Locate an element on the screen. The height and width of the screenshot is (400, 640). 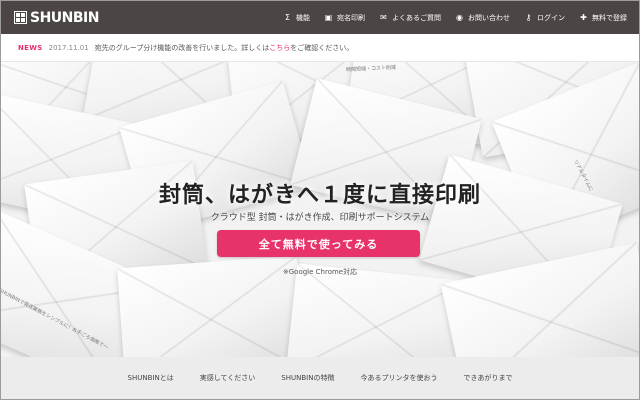
logo: SHUNBIN is located at coordinates (56, 18).